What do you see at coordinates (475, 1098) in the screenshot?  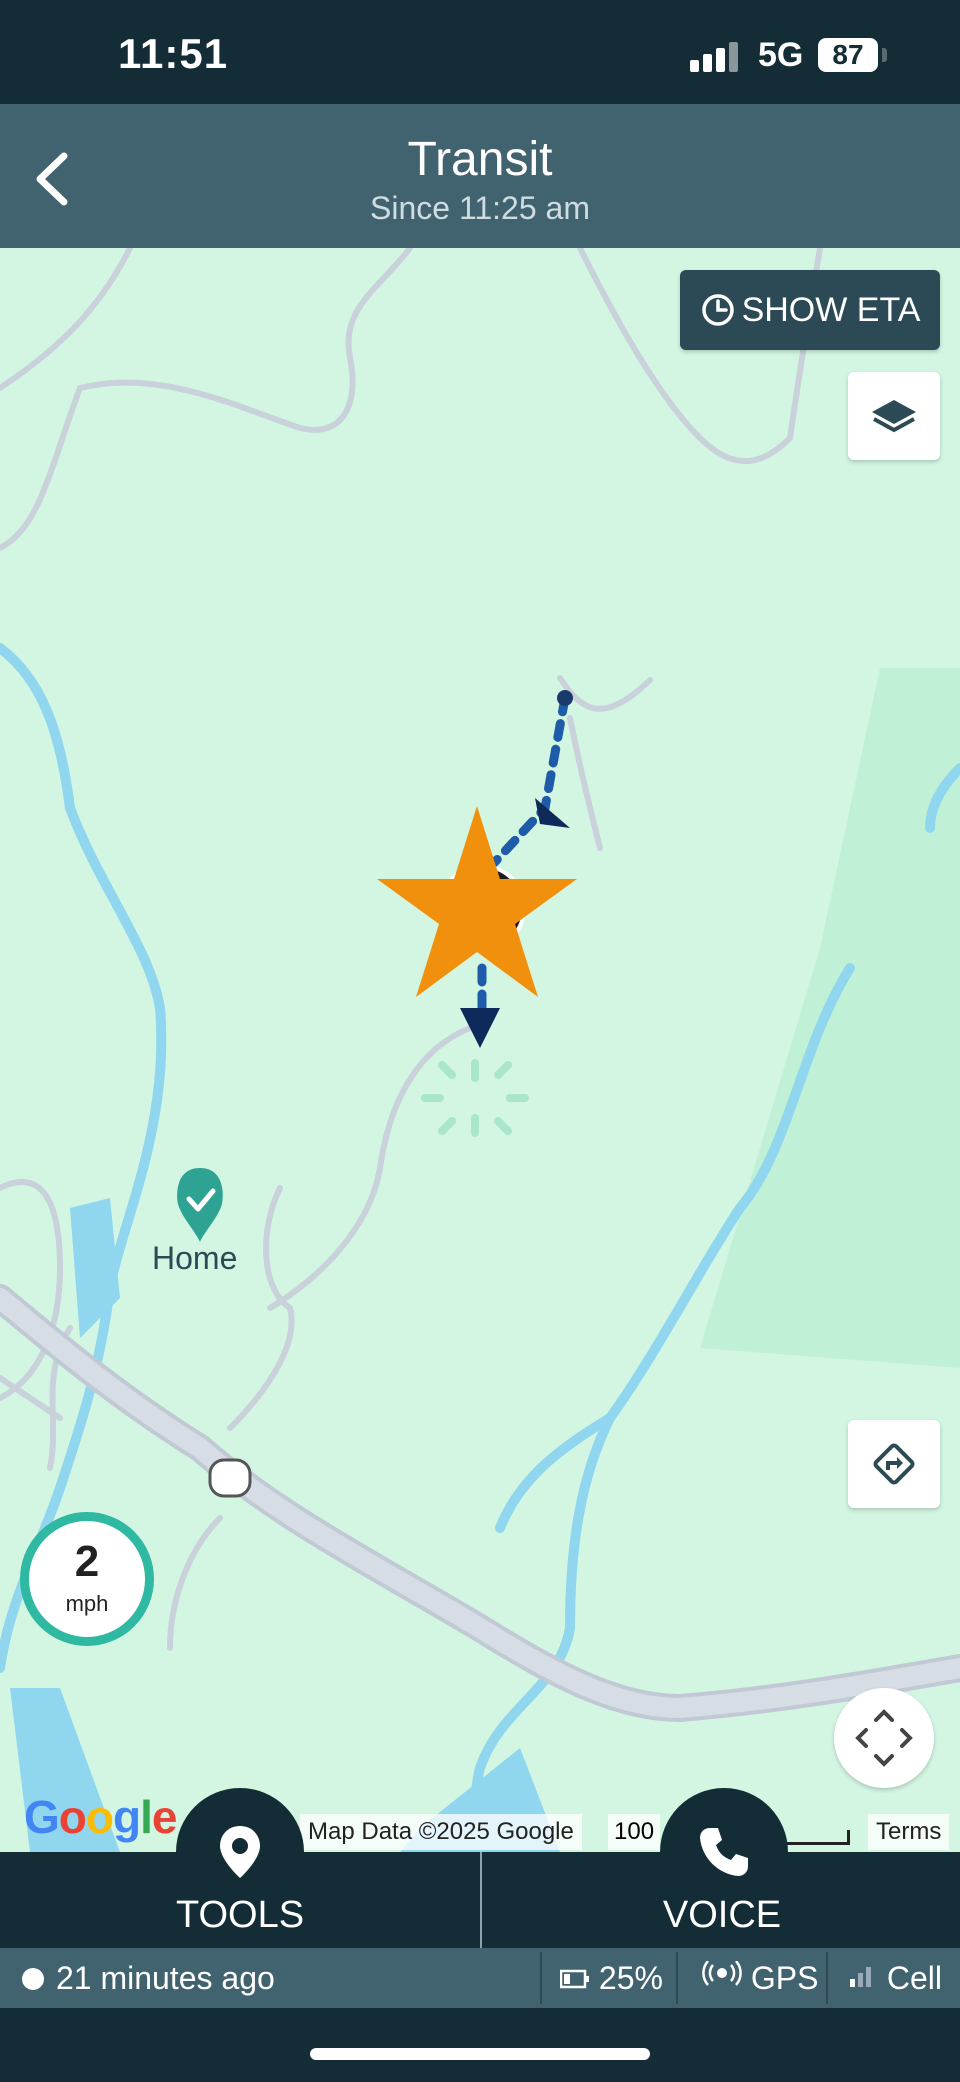 I see `loading-spinner` at bounding box center [475, 1098].